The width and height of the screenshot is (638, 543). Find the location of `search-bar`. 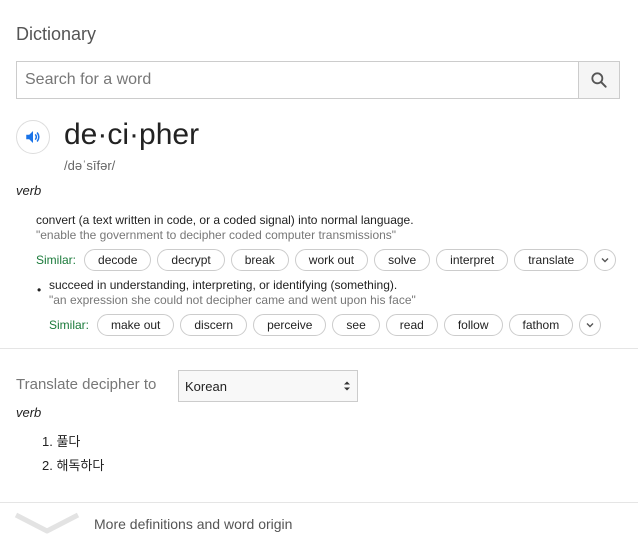

search-bar is located at coordinates (318, 80).